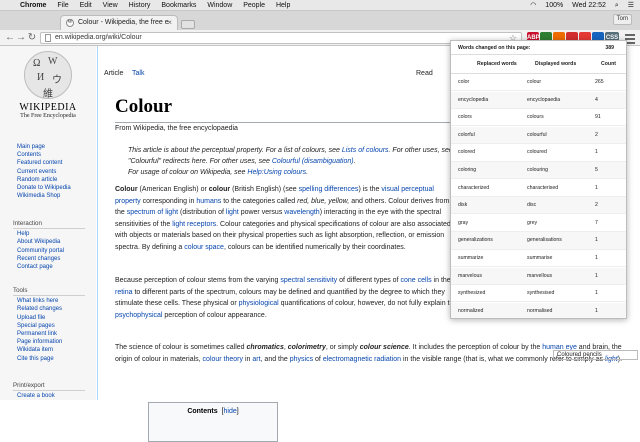 The height and width of the screenshot is (442, 640). Describe the element at coordinates (254, 5) in the screenshot. I see `menu-people: People` at that location.